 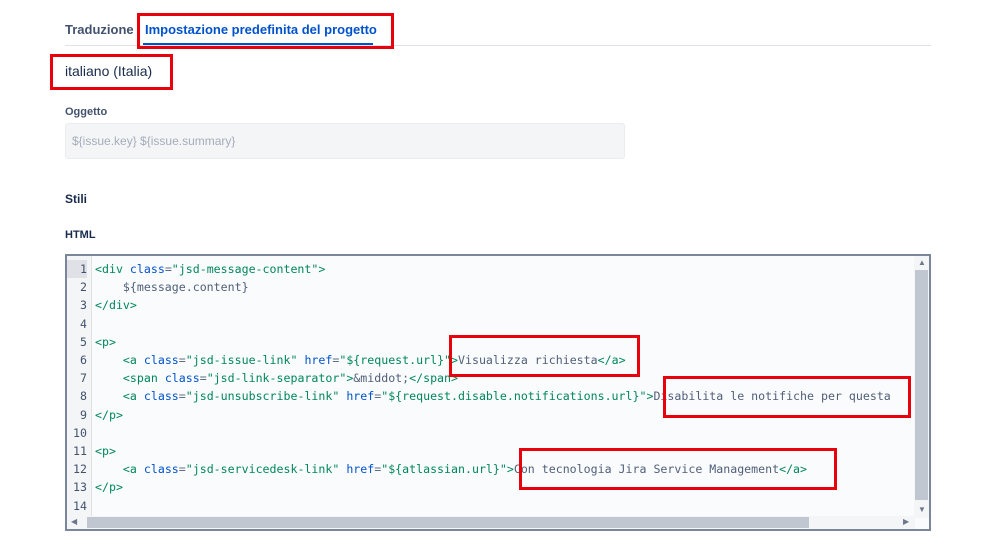 I want to click on line-number: 8, so click(x=83, y=396).